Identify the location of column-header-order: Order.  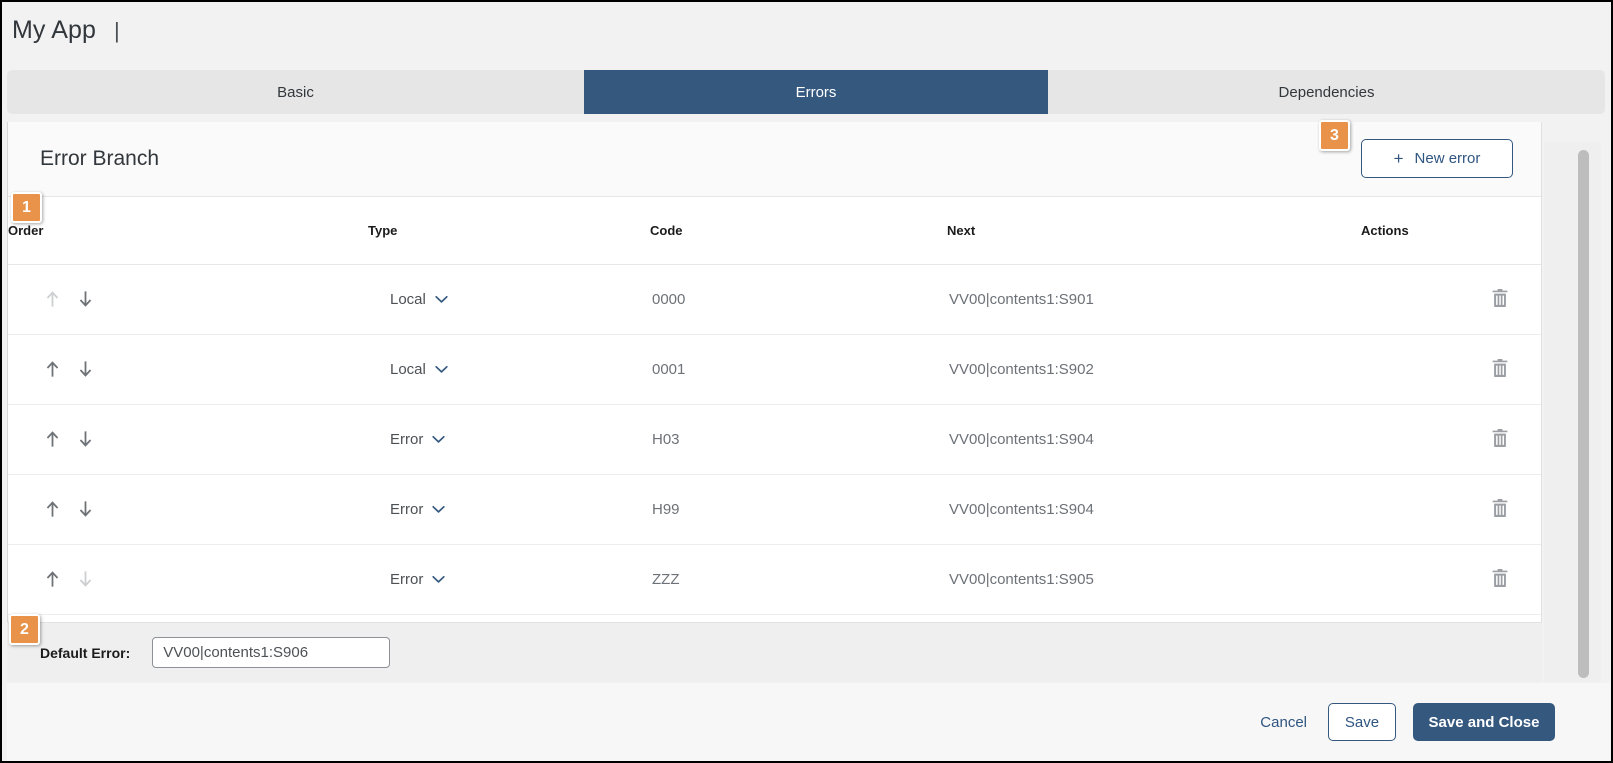
(188, 231).